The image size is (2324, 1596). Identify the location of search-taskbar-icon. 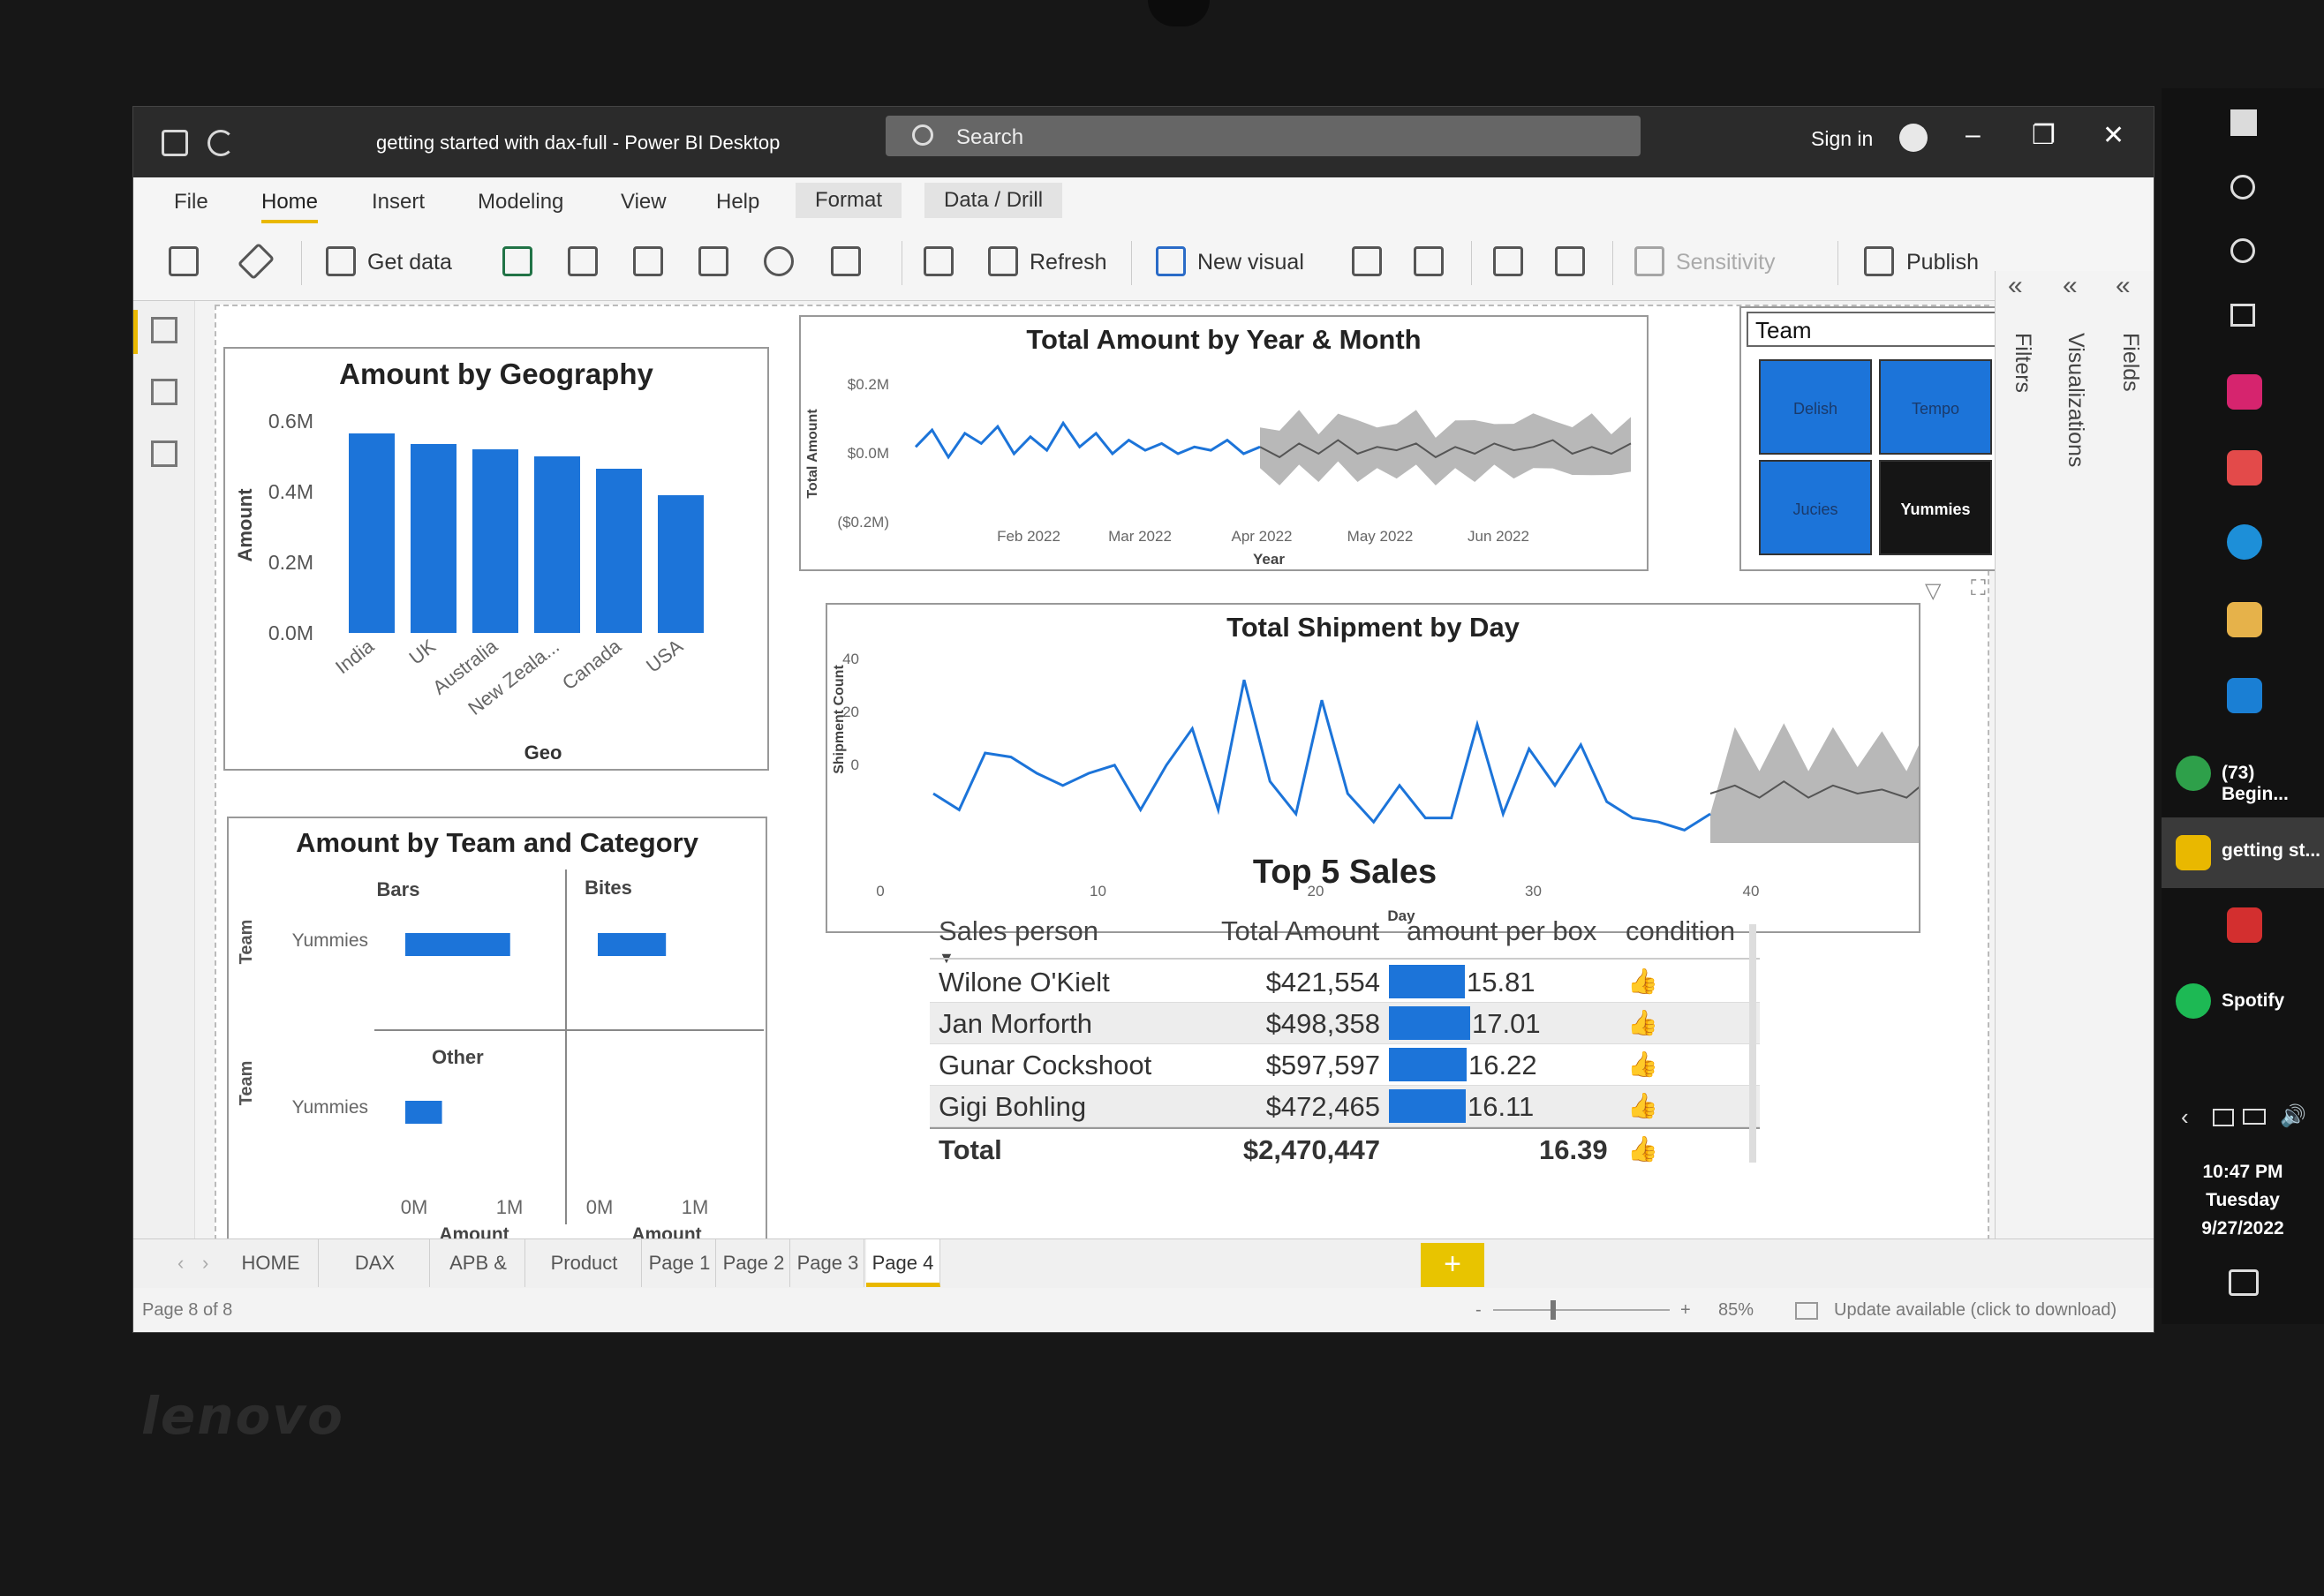
(2243, 187).